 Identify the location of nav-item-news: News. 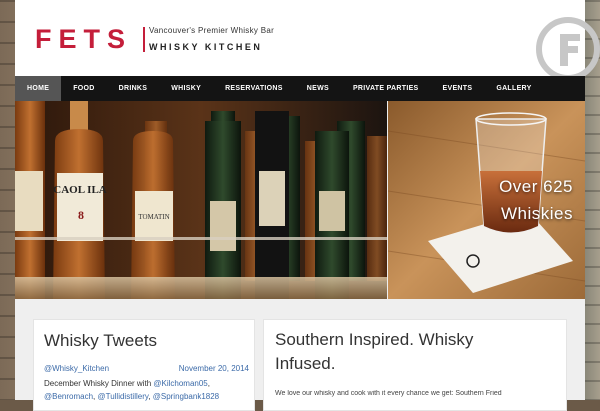
(318, 88).